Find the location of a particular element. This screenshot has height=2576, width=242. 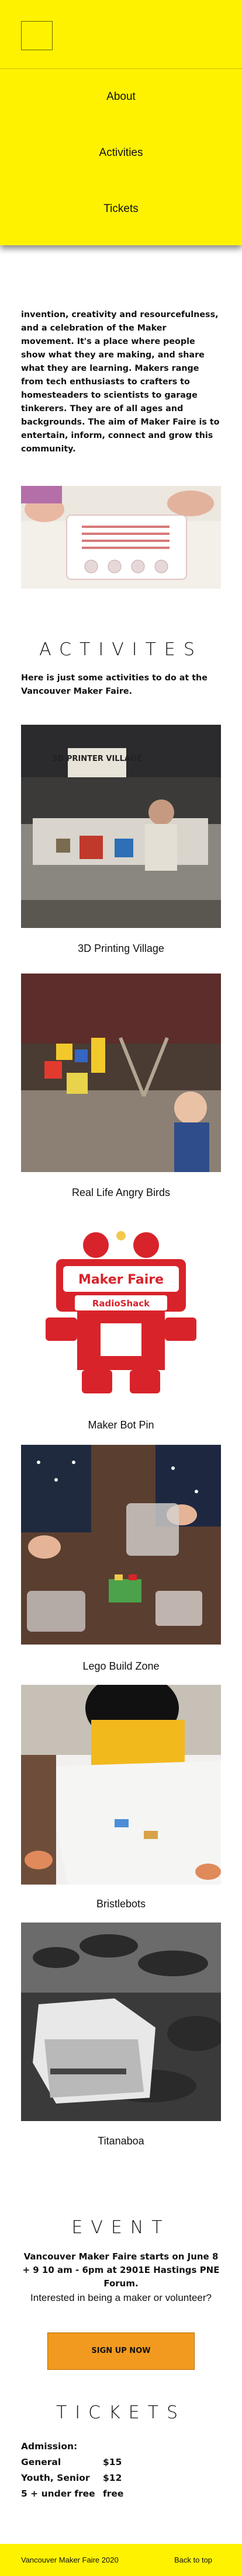

ticket-row: Youth, Senior $12 is located at coordinates (79, 2478).